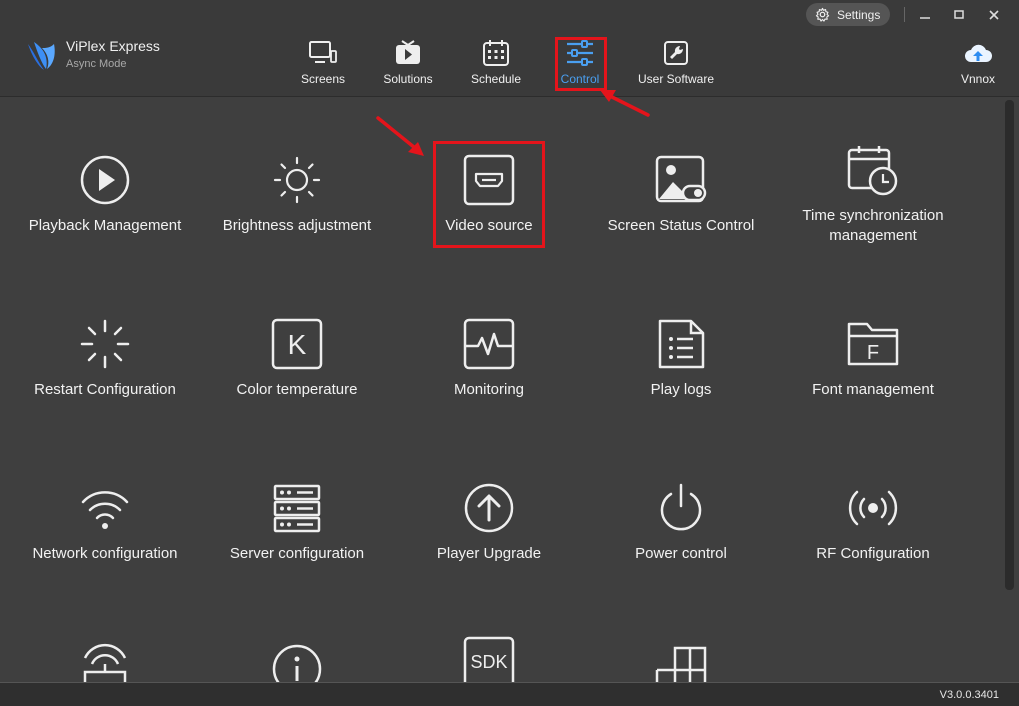  I want to click on viplex-logo-icon, so click(41, 56).